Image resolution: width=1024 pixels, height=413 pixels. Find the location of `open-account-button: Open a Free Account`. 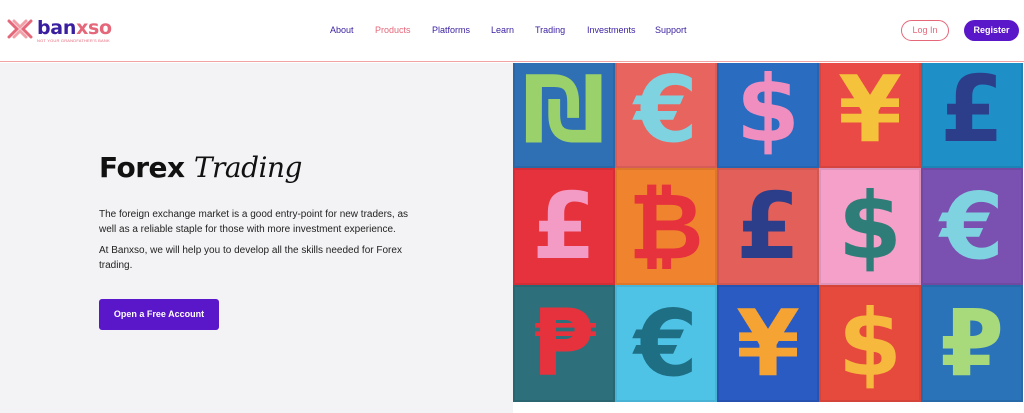

open-account-button: Open a Free Account is located at coordinates (159, 314).